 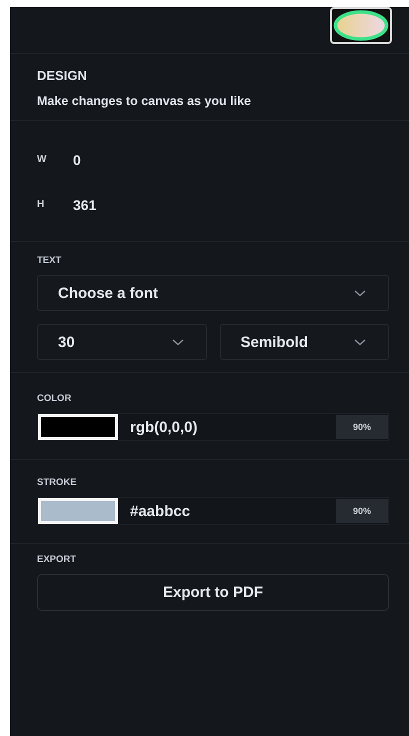 What do you see at coordinates (54, 399) in the screenshot?
I see `section-label: COLOR` at bounding box center [54, 399].